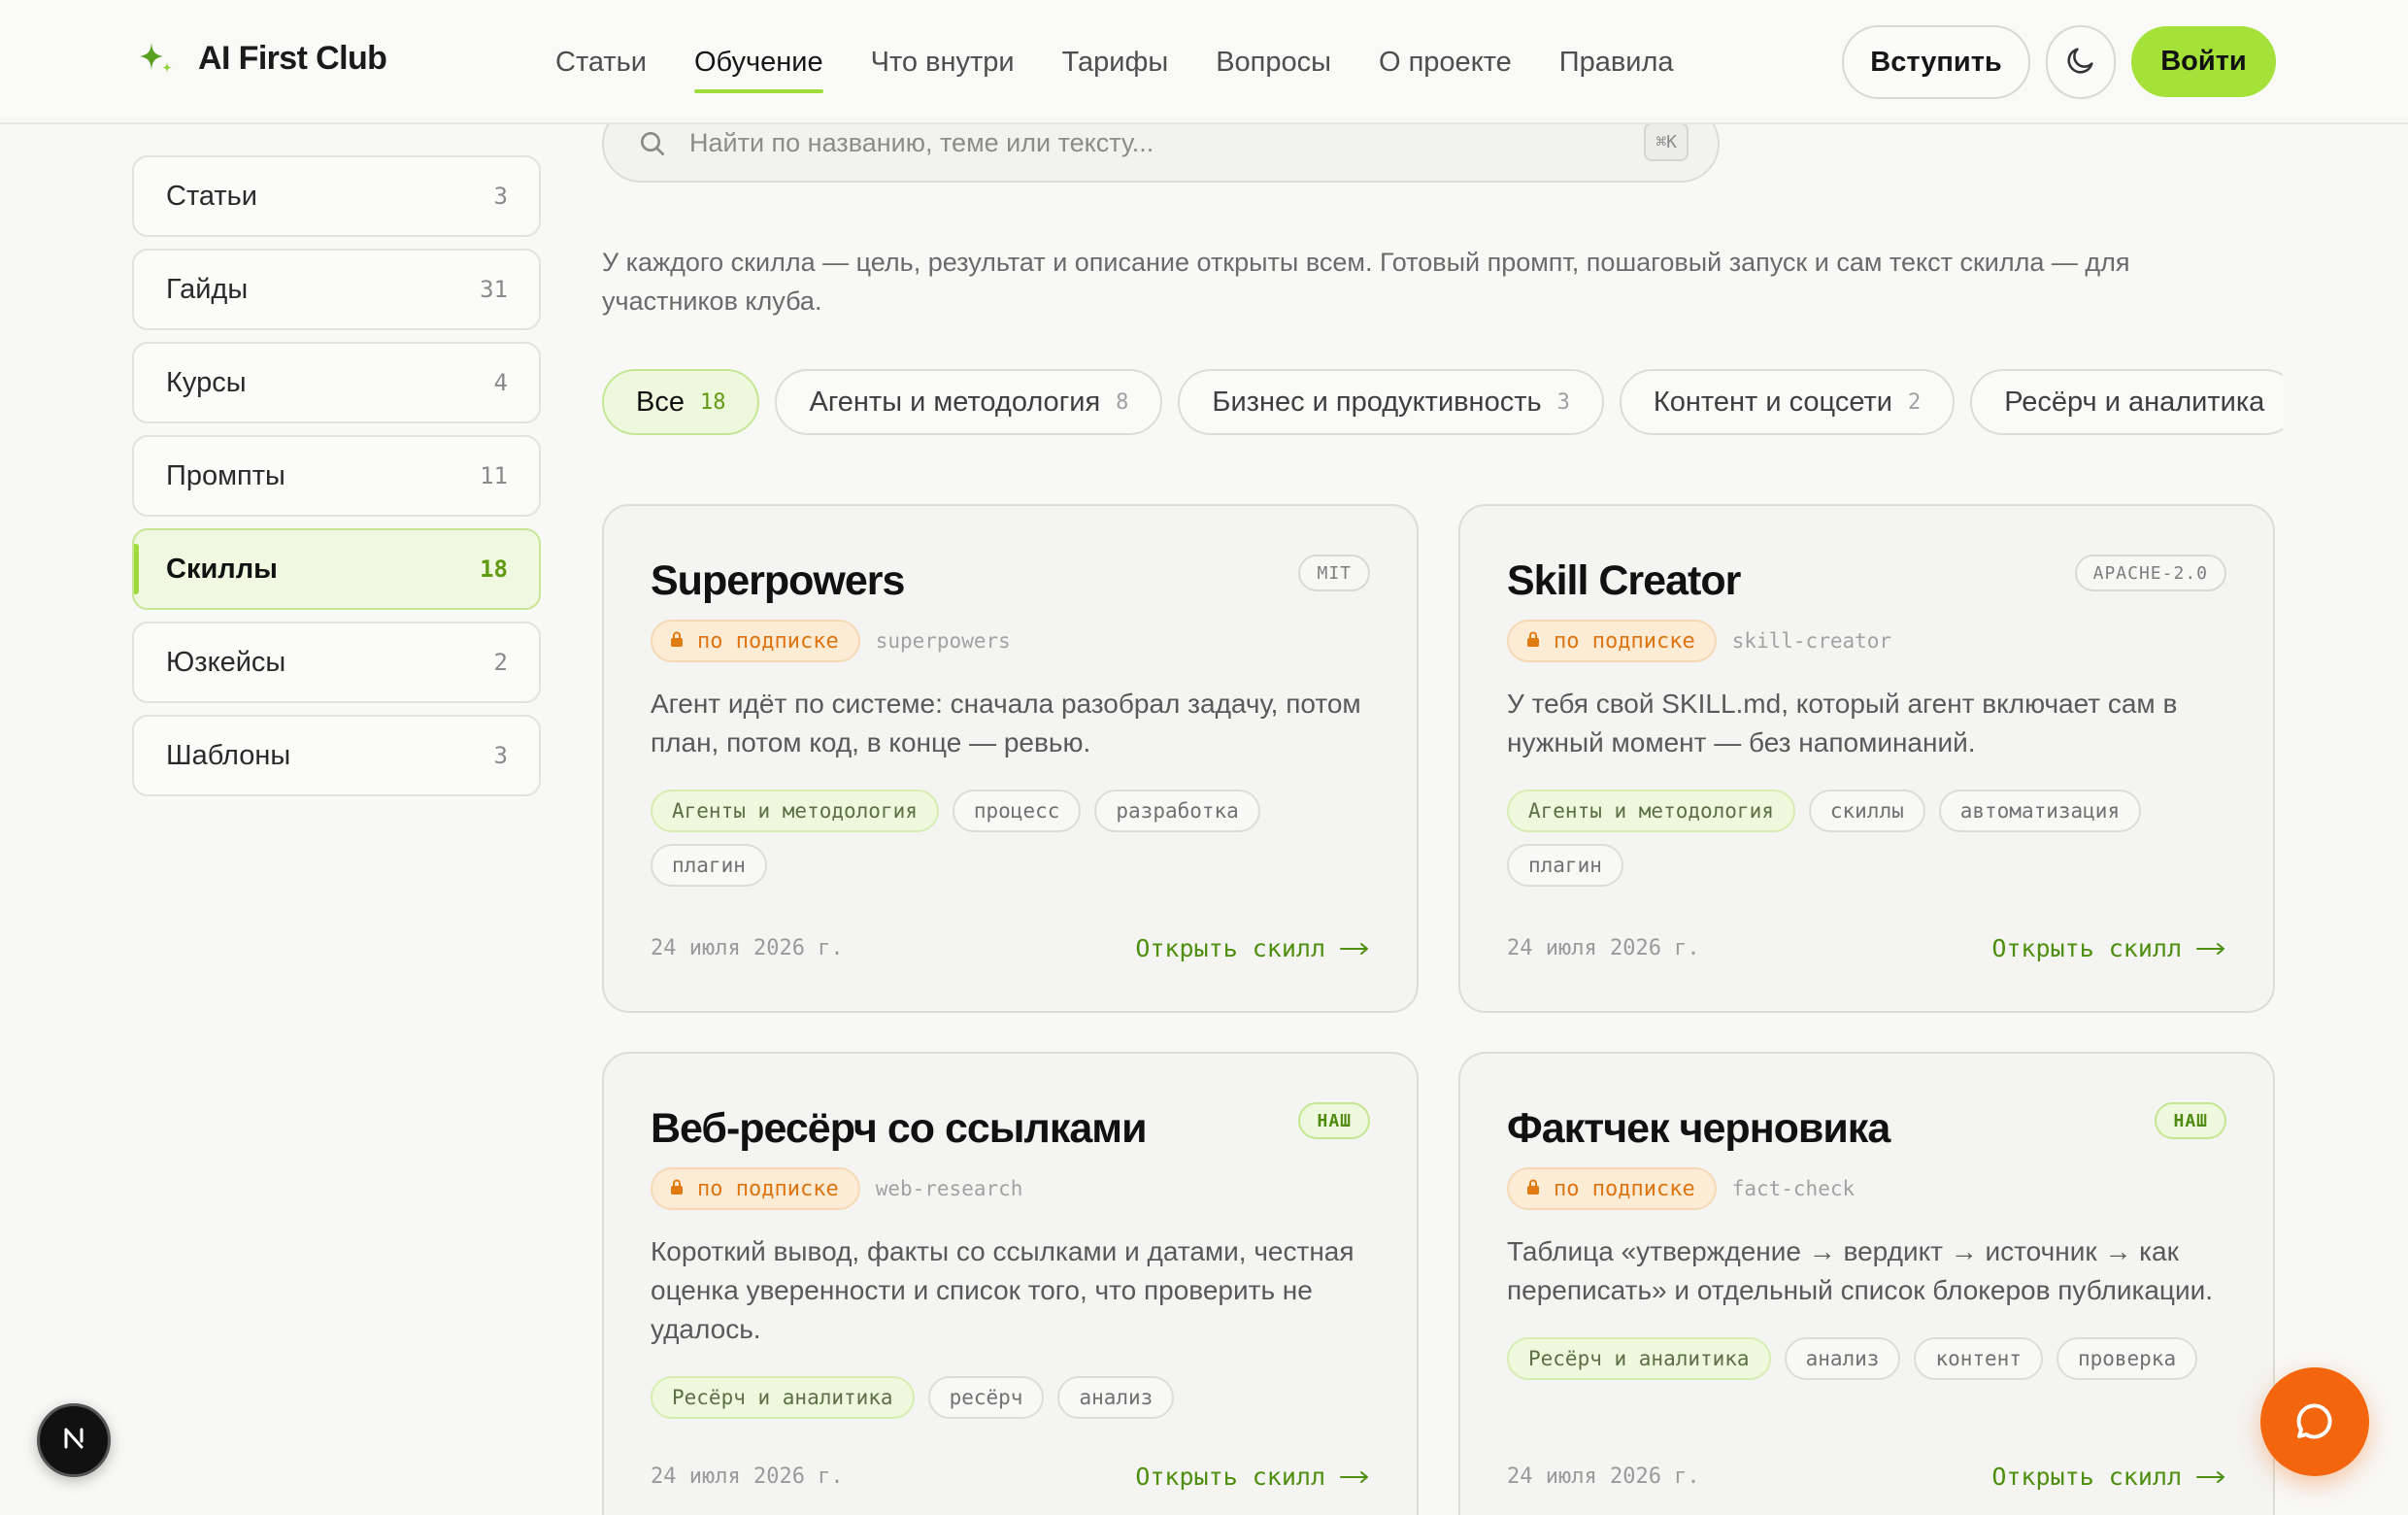  I want to click on sidebar-item-label: Промпты, so click(226, 475).